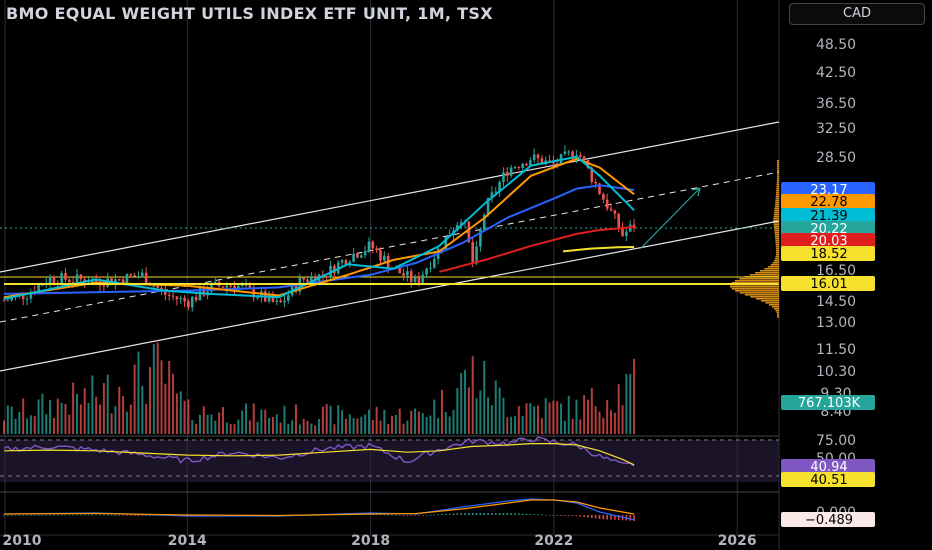  I want to click on time-axis-label: 2022, so click(553, 541).